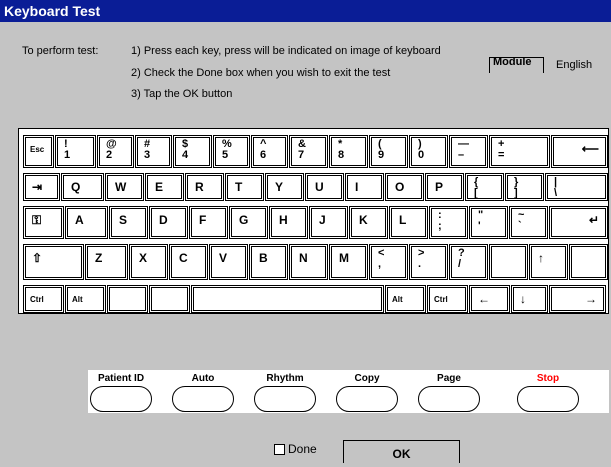  Describe the element at coordinates (520, 226) in the screenshot. I see `key-label: `` at that location.